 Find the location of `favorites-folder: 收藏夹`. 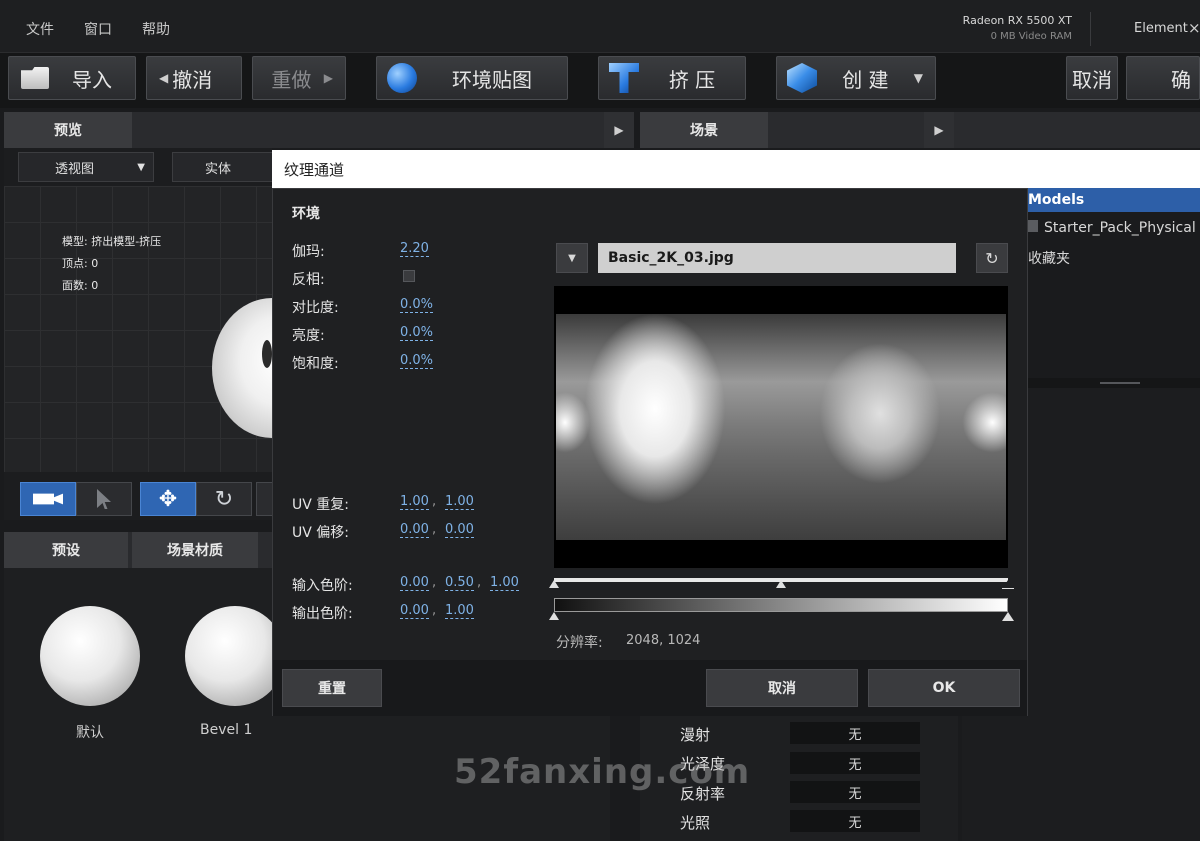

favorites-folder: 收藏夹 is located at coordinates (1049, 258).